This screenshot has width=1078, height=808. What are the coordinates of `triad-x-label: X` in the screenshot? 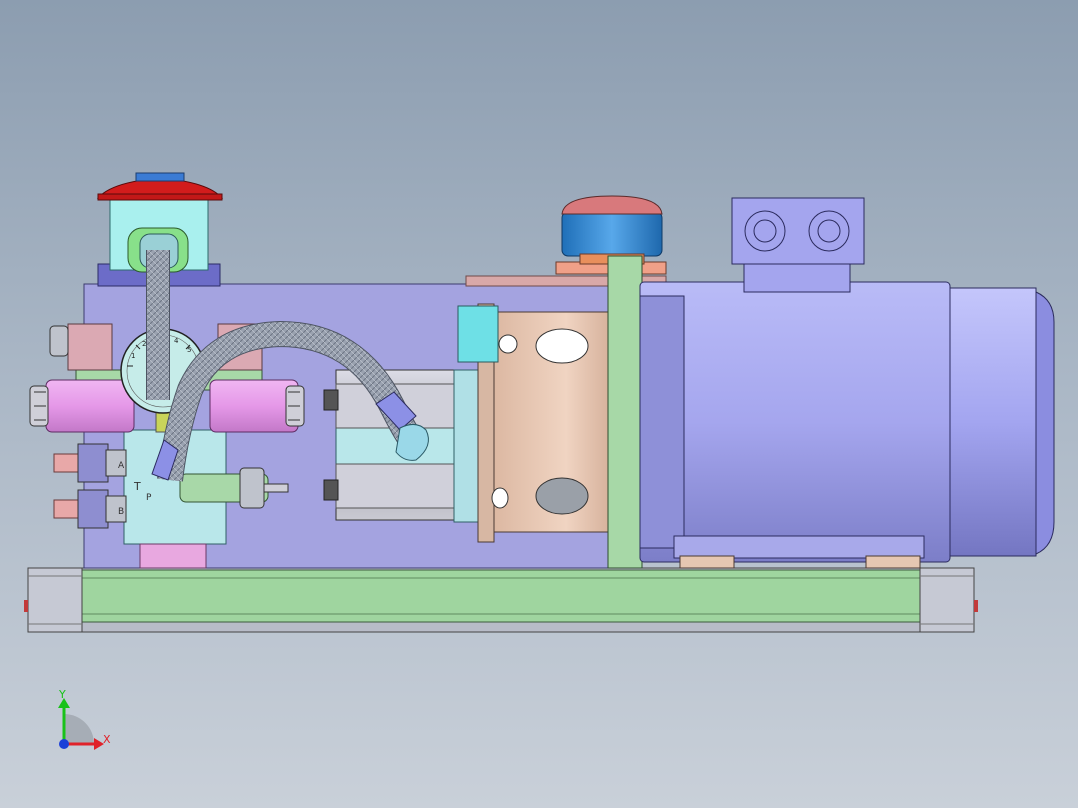 It's located at (107, 739).